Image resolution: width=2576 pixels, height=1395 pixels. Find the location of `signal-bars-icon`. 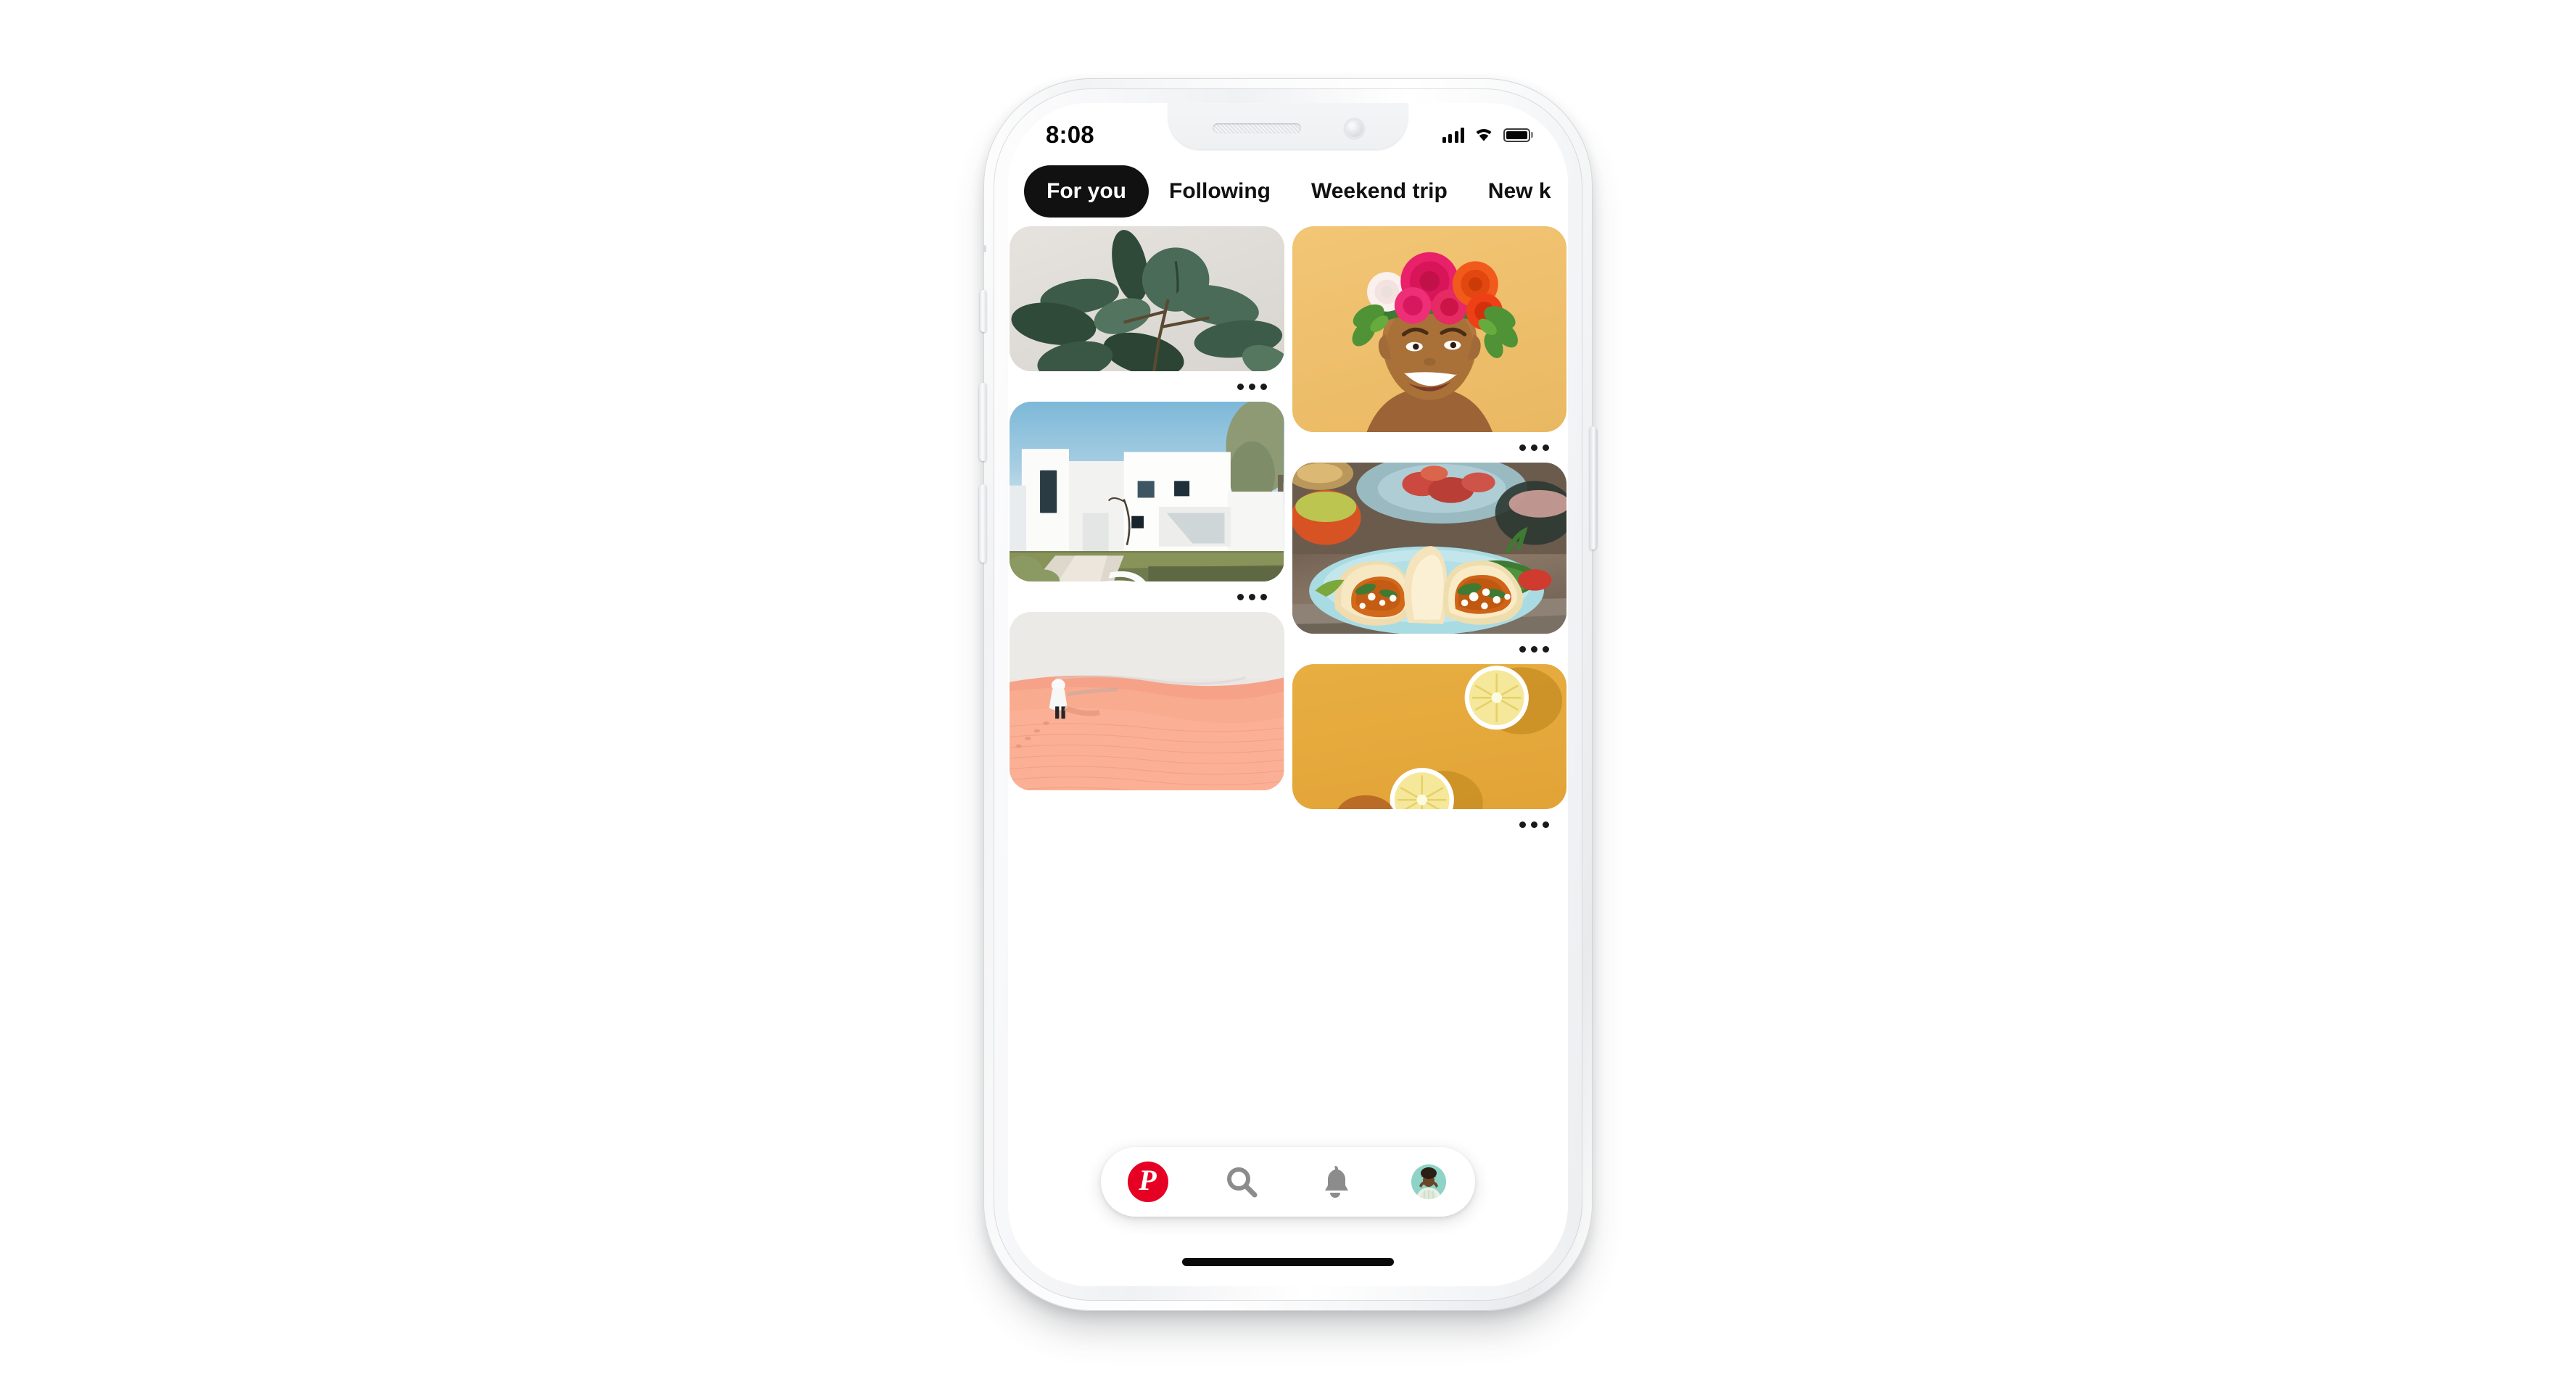

signal-bars-icon is located at coordinates (1453, 135).